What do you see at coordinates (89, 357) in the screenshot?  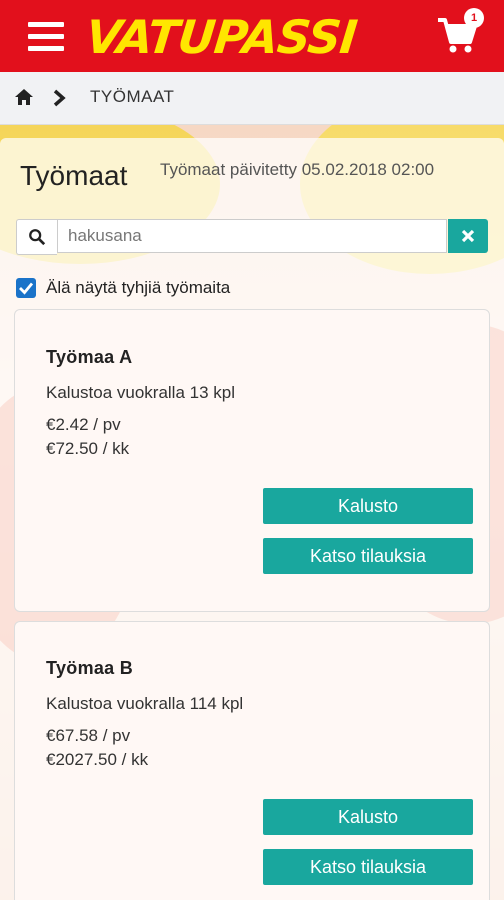 I see `site-name: Työmaa A` at bounding box center [89, 357].